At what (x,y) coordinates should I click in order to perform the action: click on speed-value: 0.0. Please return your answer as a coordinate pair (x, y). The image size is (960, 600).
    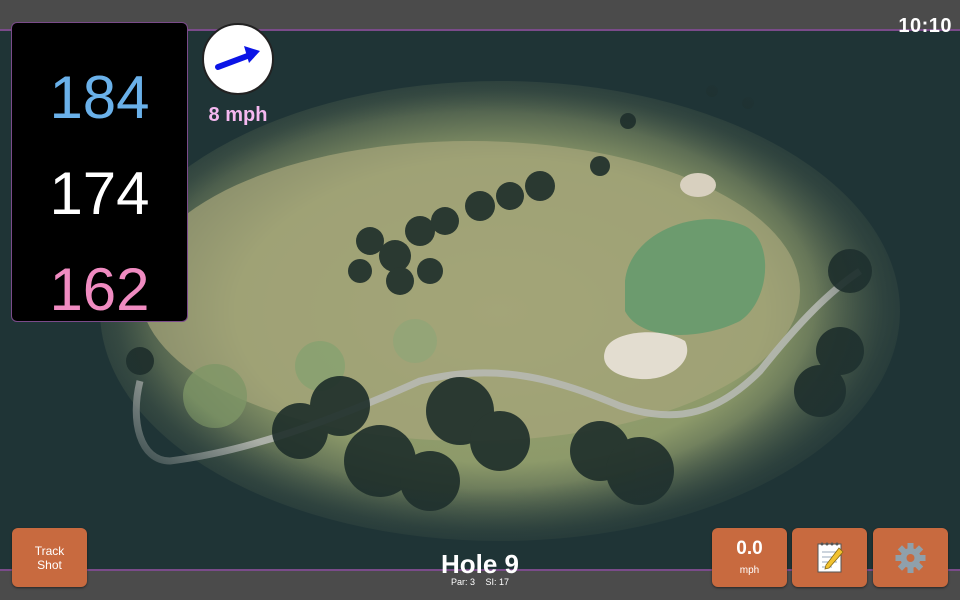
    Looking at the image, I should click on (749, 548).